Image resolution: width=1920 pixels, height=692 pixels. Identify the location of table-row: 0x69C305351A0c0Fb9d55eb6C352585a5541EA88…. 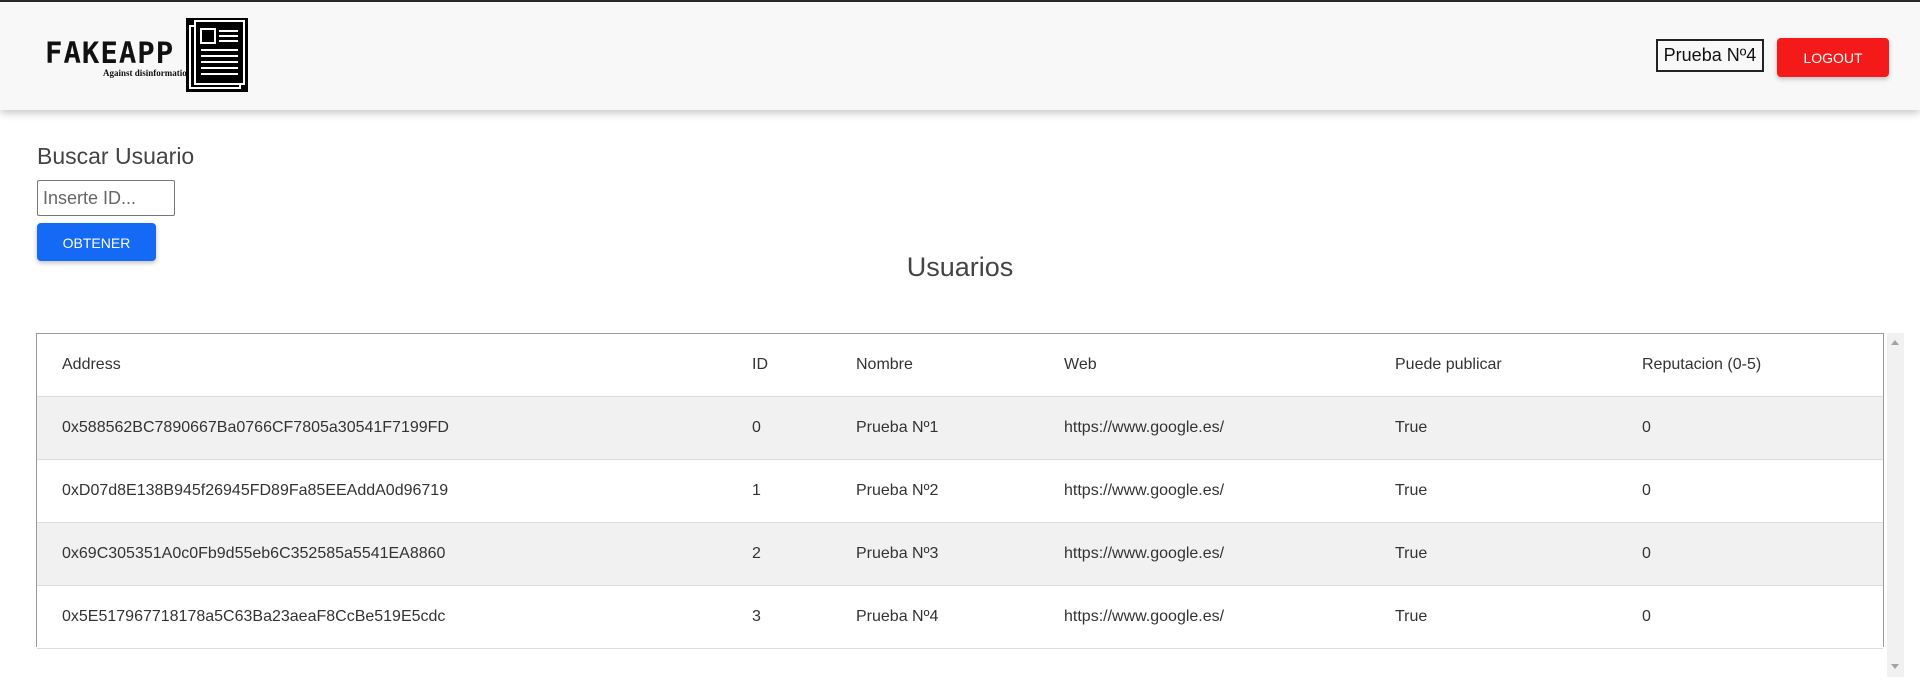
(960, 554).